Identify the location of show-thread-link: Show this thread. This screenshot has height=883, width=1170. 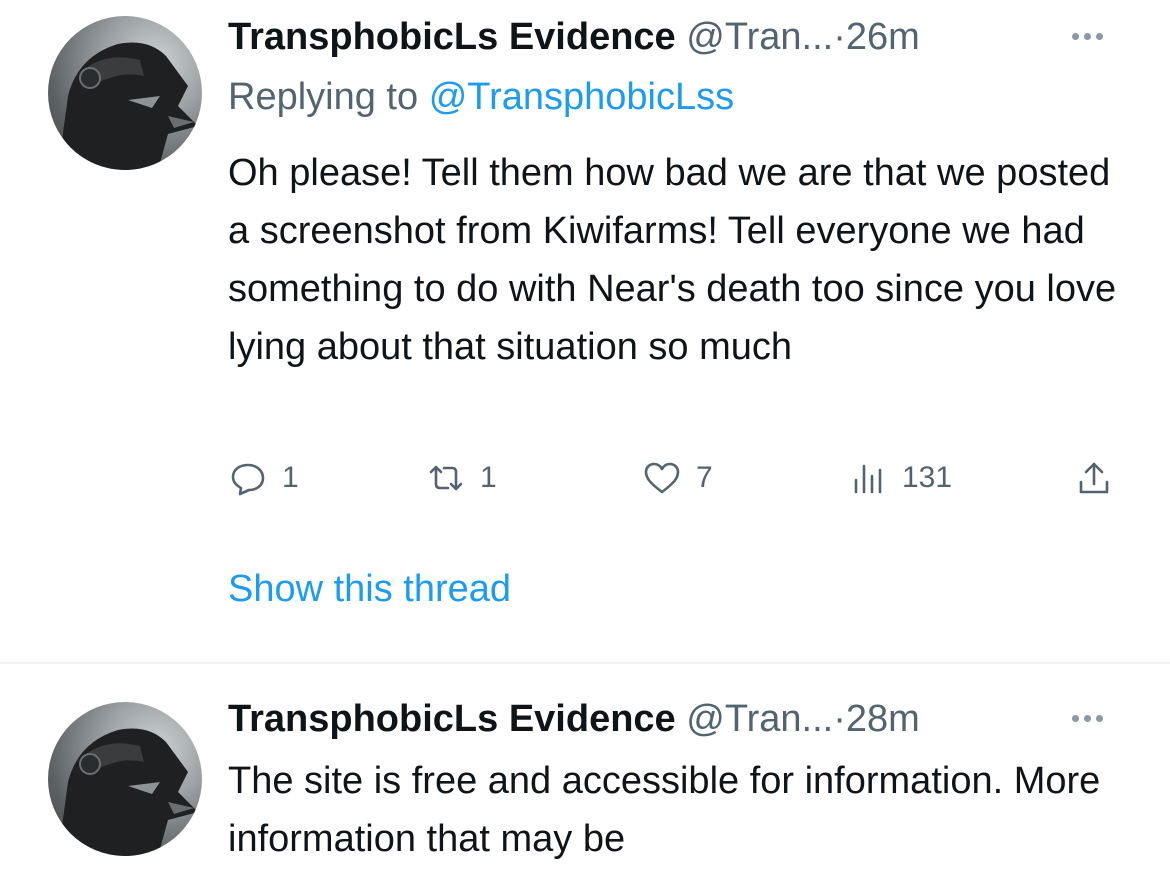
(369, 589).